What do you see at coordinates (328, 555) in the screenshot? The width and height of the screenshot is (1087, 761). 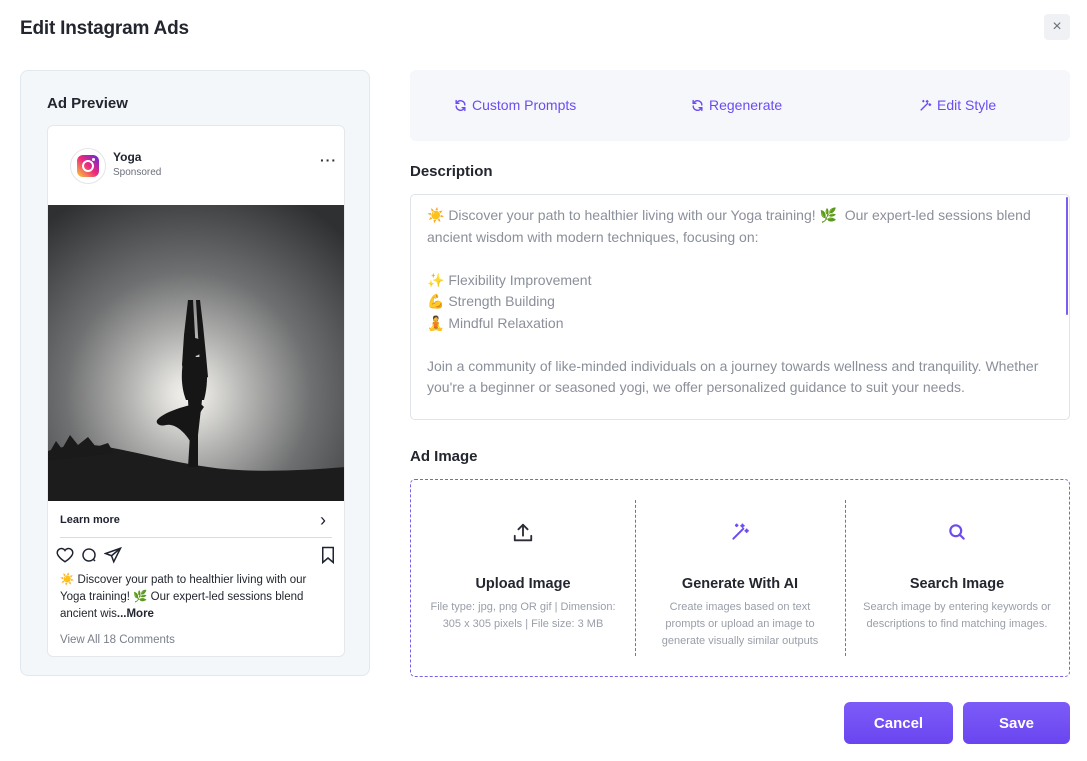 I see `bookmark-icon` at bounding box center [328, 555].